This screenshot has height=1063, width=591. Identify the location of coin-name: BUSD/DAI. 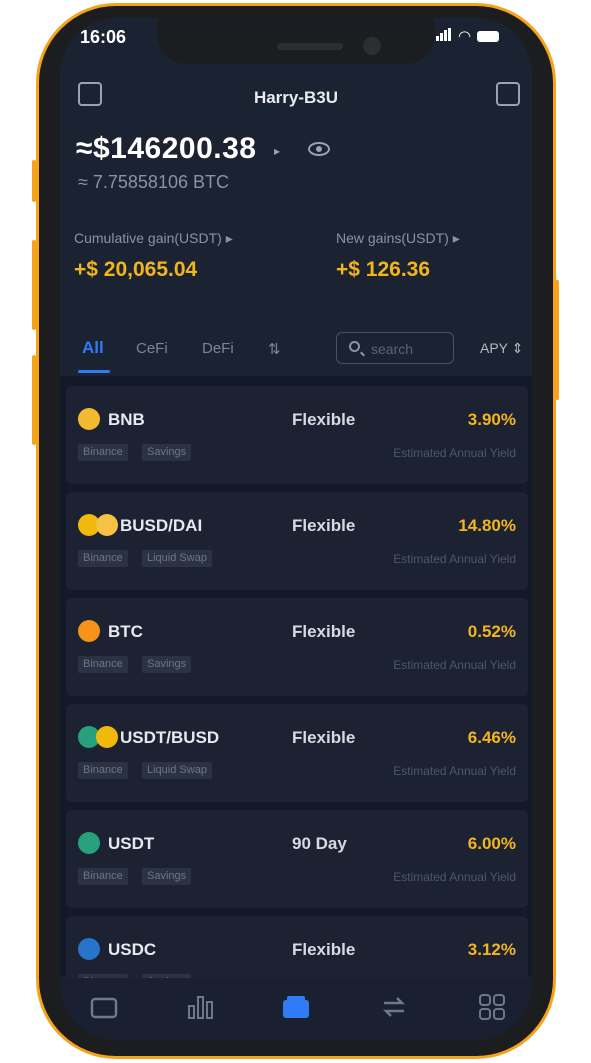
(161, 525).